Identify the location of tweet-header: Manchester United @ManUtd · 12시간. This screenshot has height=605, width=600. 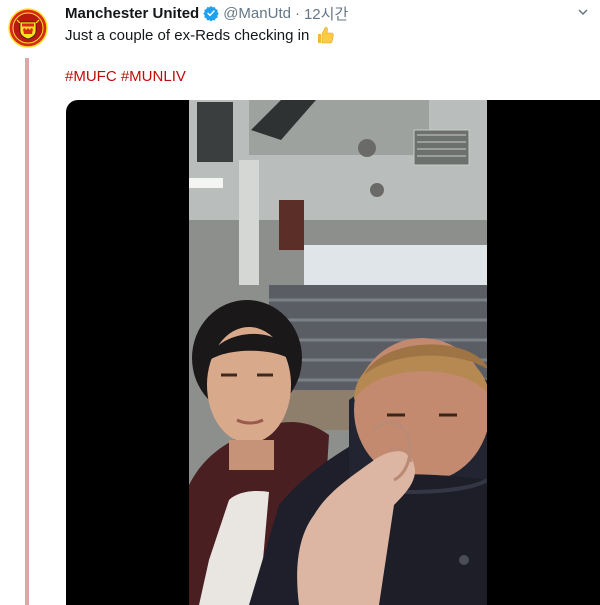
(206, 13).